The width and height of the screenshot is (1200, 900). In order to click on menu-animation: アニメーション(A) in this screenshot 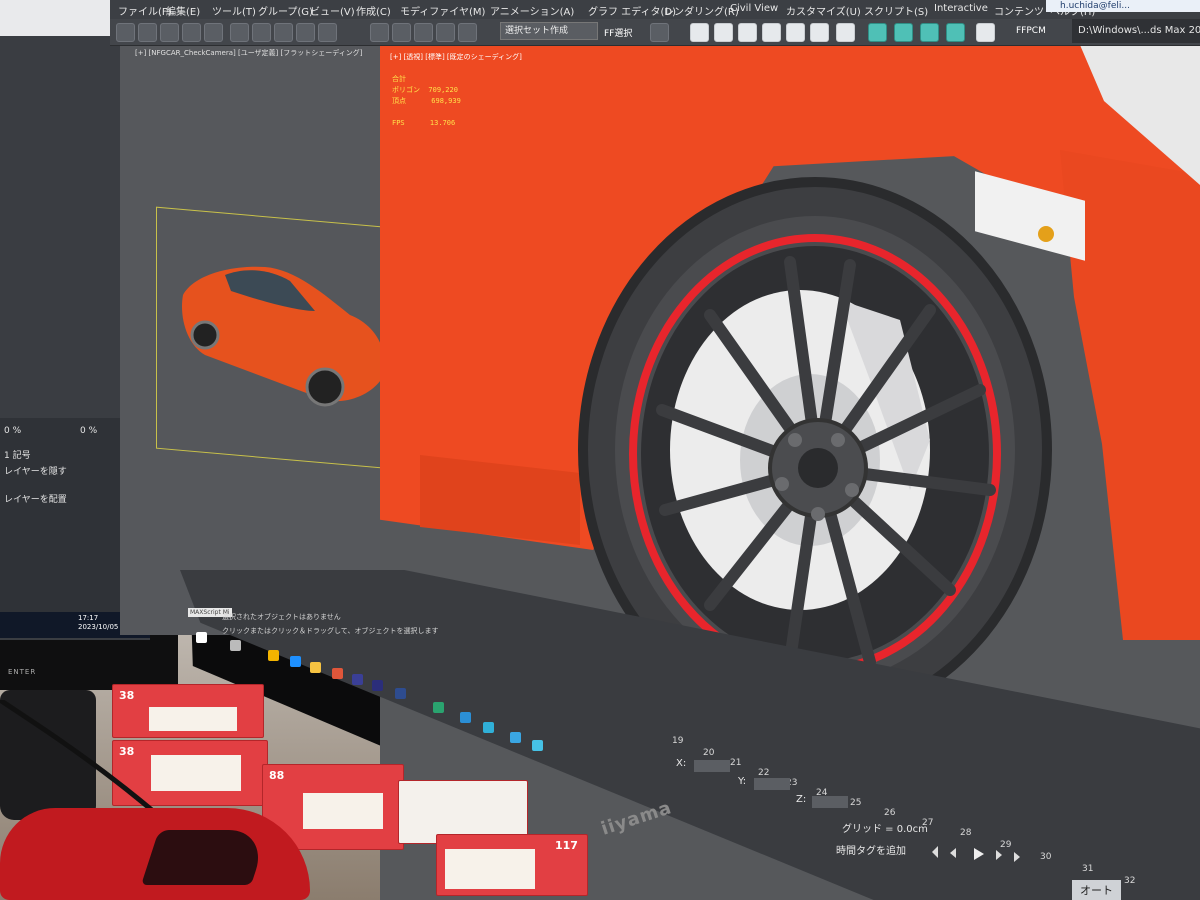, I will do `click(532, 10)`.